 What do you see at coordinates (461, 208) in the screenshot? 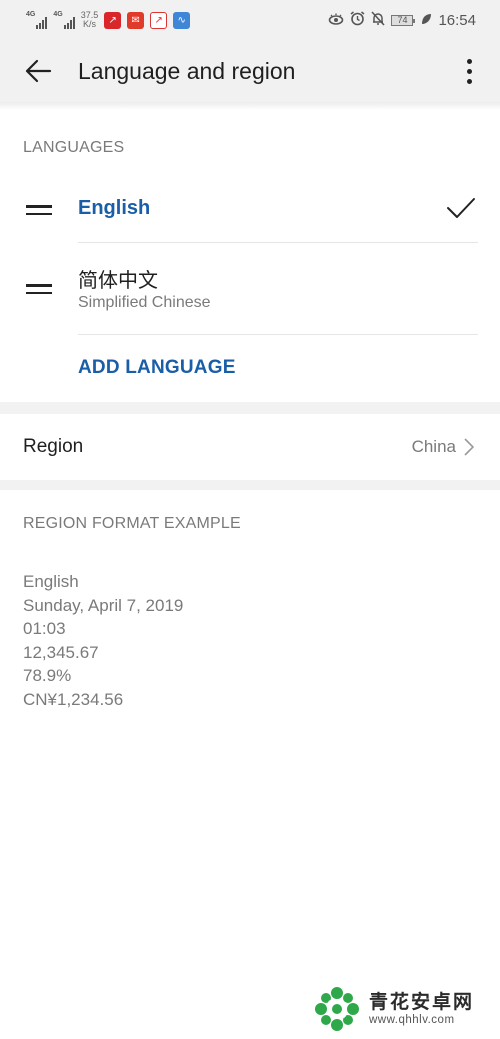
I see `checkmark-icon` at bounding box center [461, 208].